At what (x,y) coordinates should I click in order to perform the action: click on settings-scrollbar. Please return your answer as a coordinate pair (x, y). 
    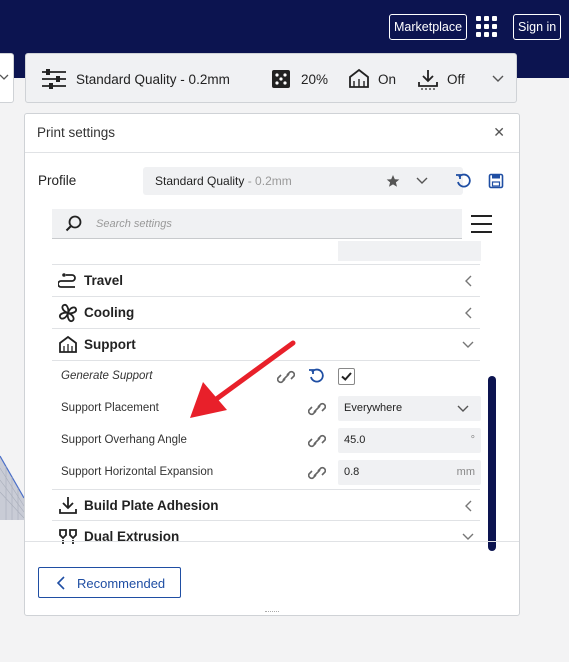
    Looking at the image, I should click on (492, 463).